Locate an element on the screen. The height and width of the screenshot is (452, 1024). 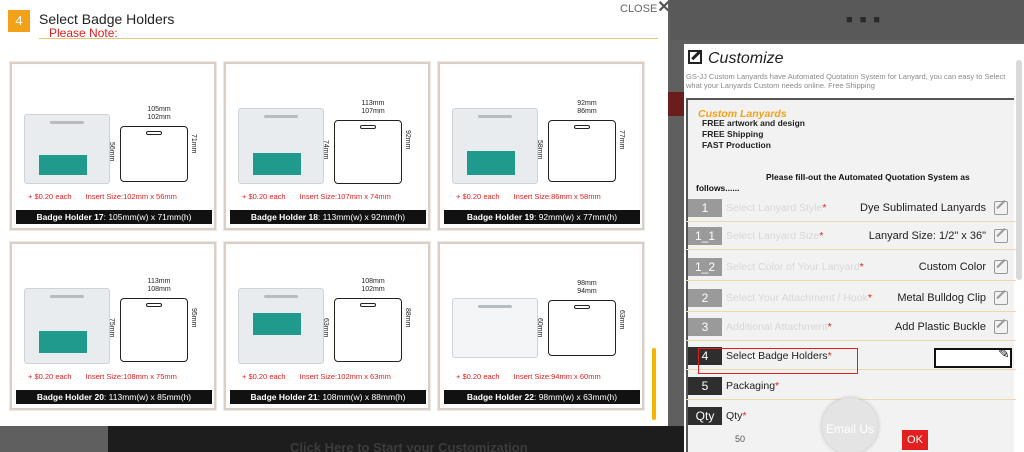
option-label-text: Qty is located at coordinates (734, 416).